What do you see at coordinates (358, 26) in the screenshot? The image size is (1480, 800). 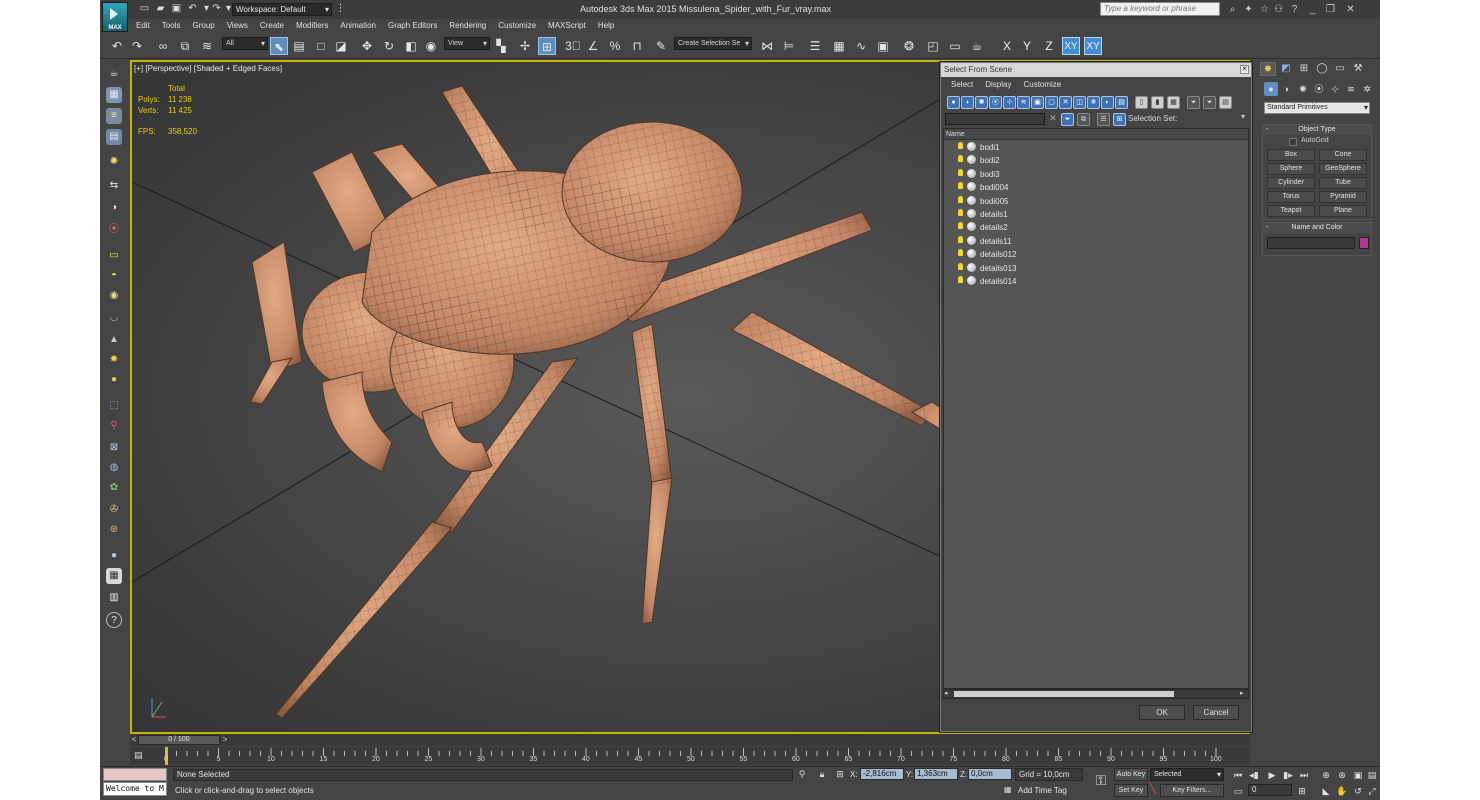 I see `menu-animation: Animation` at bounding box center [358, 26].